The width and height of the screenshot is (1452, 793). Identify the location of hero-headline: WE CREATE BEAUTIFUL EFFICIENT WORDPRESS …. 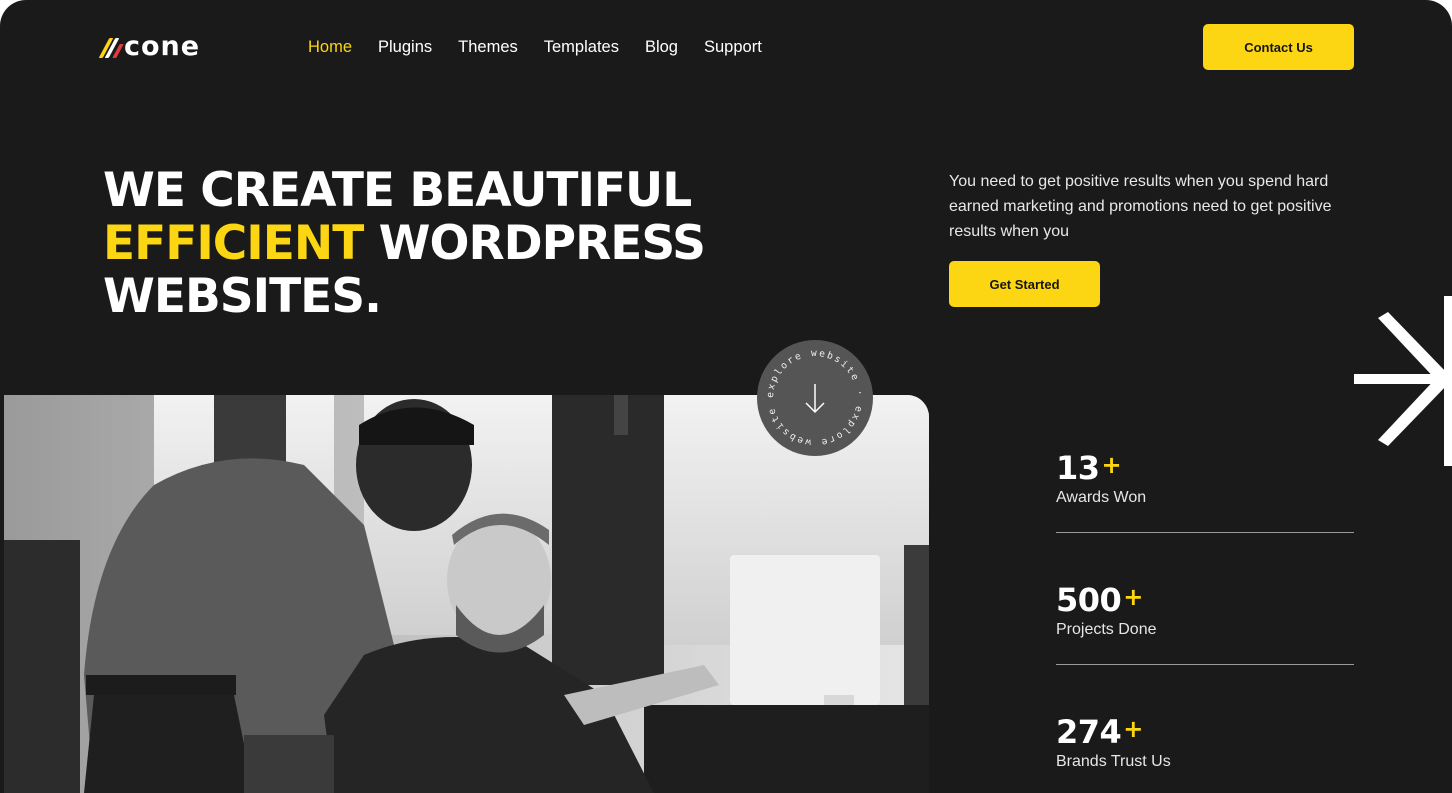
(483, 243).